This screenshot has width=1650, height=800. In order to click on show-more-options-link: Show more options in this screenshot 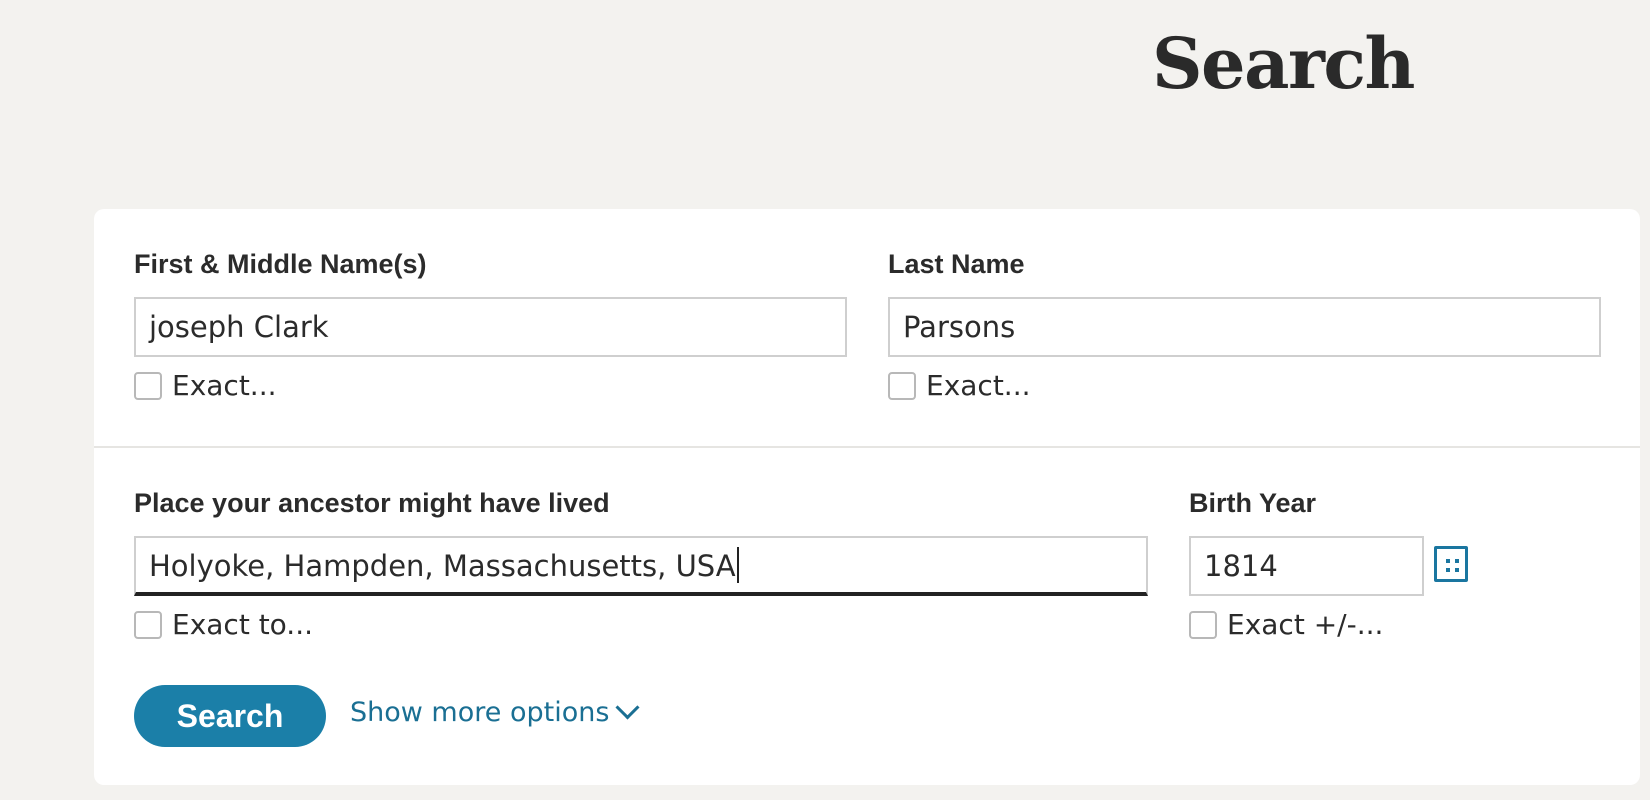, I will do `click(495, 711)`.